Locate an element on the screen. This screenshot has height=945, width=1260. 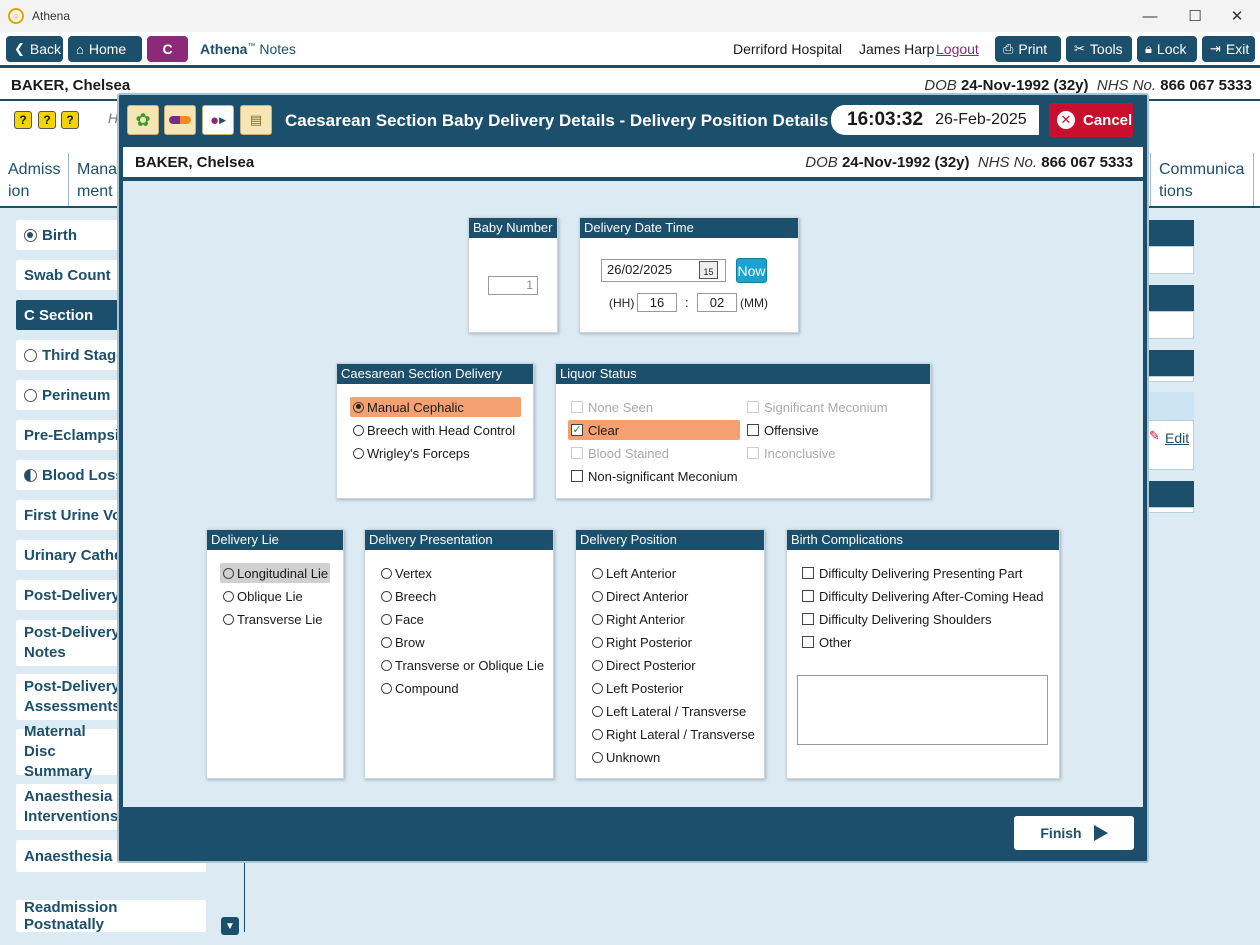
cs-type-wrigleys-forceps: Wrigley's Forceps is located at coordinates (411, 453).